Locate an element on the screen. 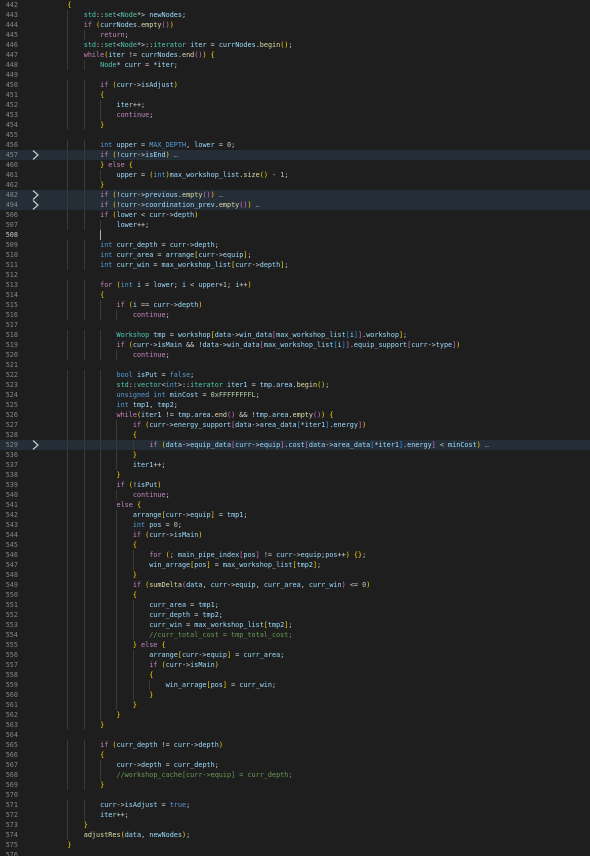 This screenshot has width=590, height=856. code-line: 536 } is located at coordinates (295, 455).